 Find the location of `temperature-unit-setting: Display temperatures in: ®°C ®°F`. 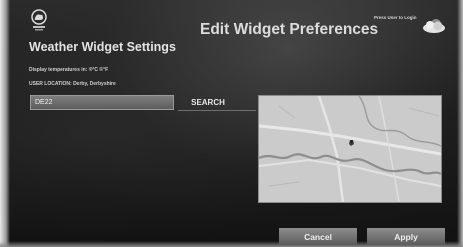

temperature-unit-setting: Display temperatures in: ®°C ®°F is located at coordinates (68, 70).